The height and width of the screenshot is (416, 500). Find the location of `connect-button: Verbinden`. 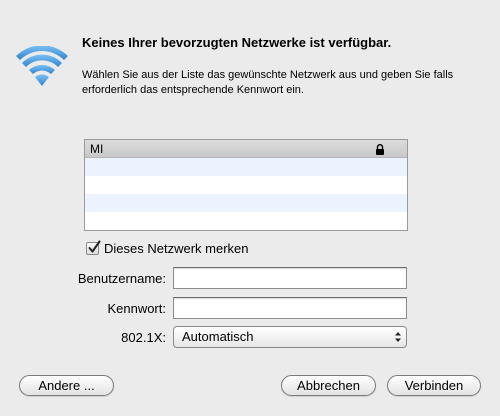

connect-button: Verbinden is located at coordinates (434, 385).